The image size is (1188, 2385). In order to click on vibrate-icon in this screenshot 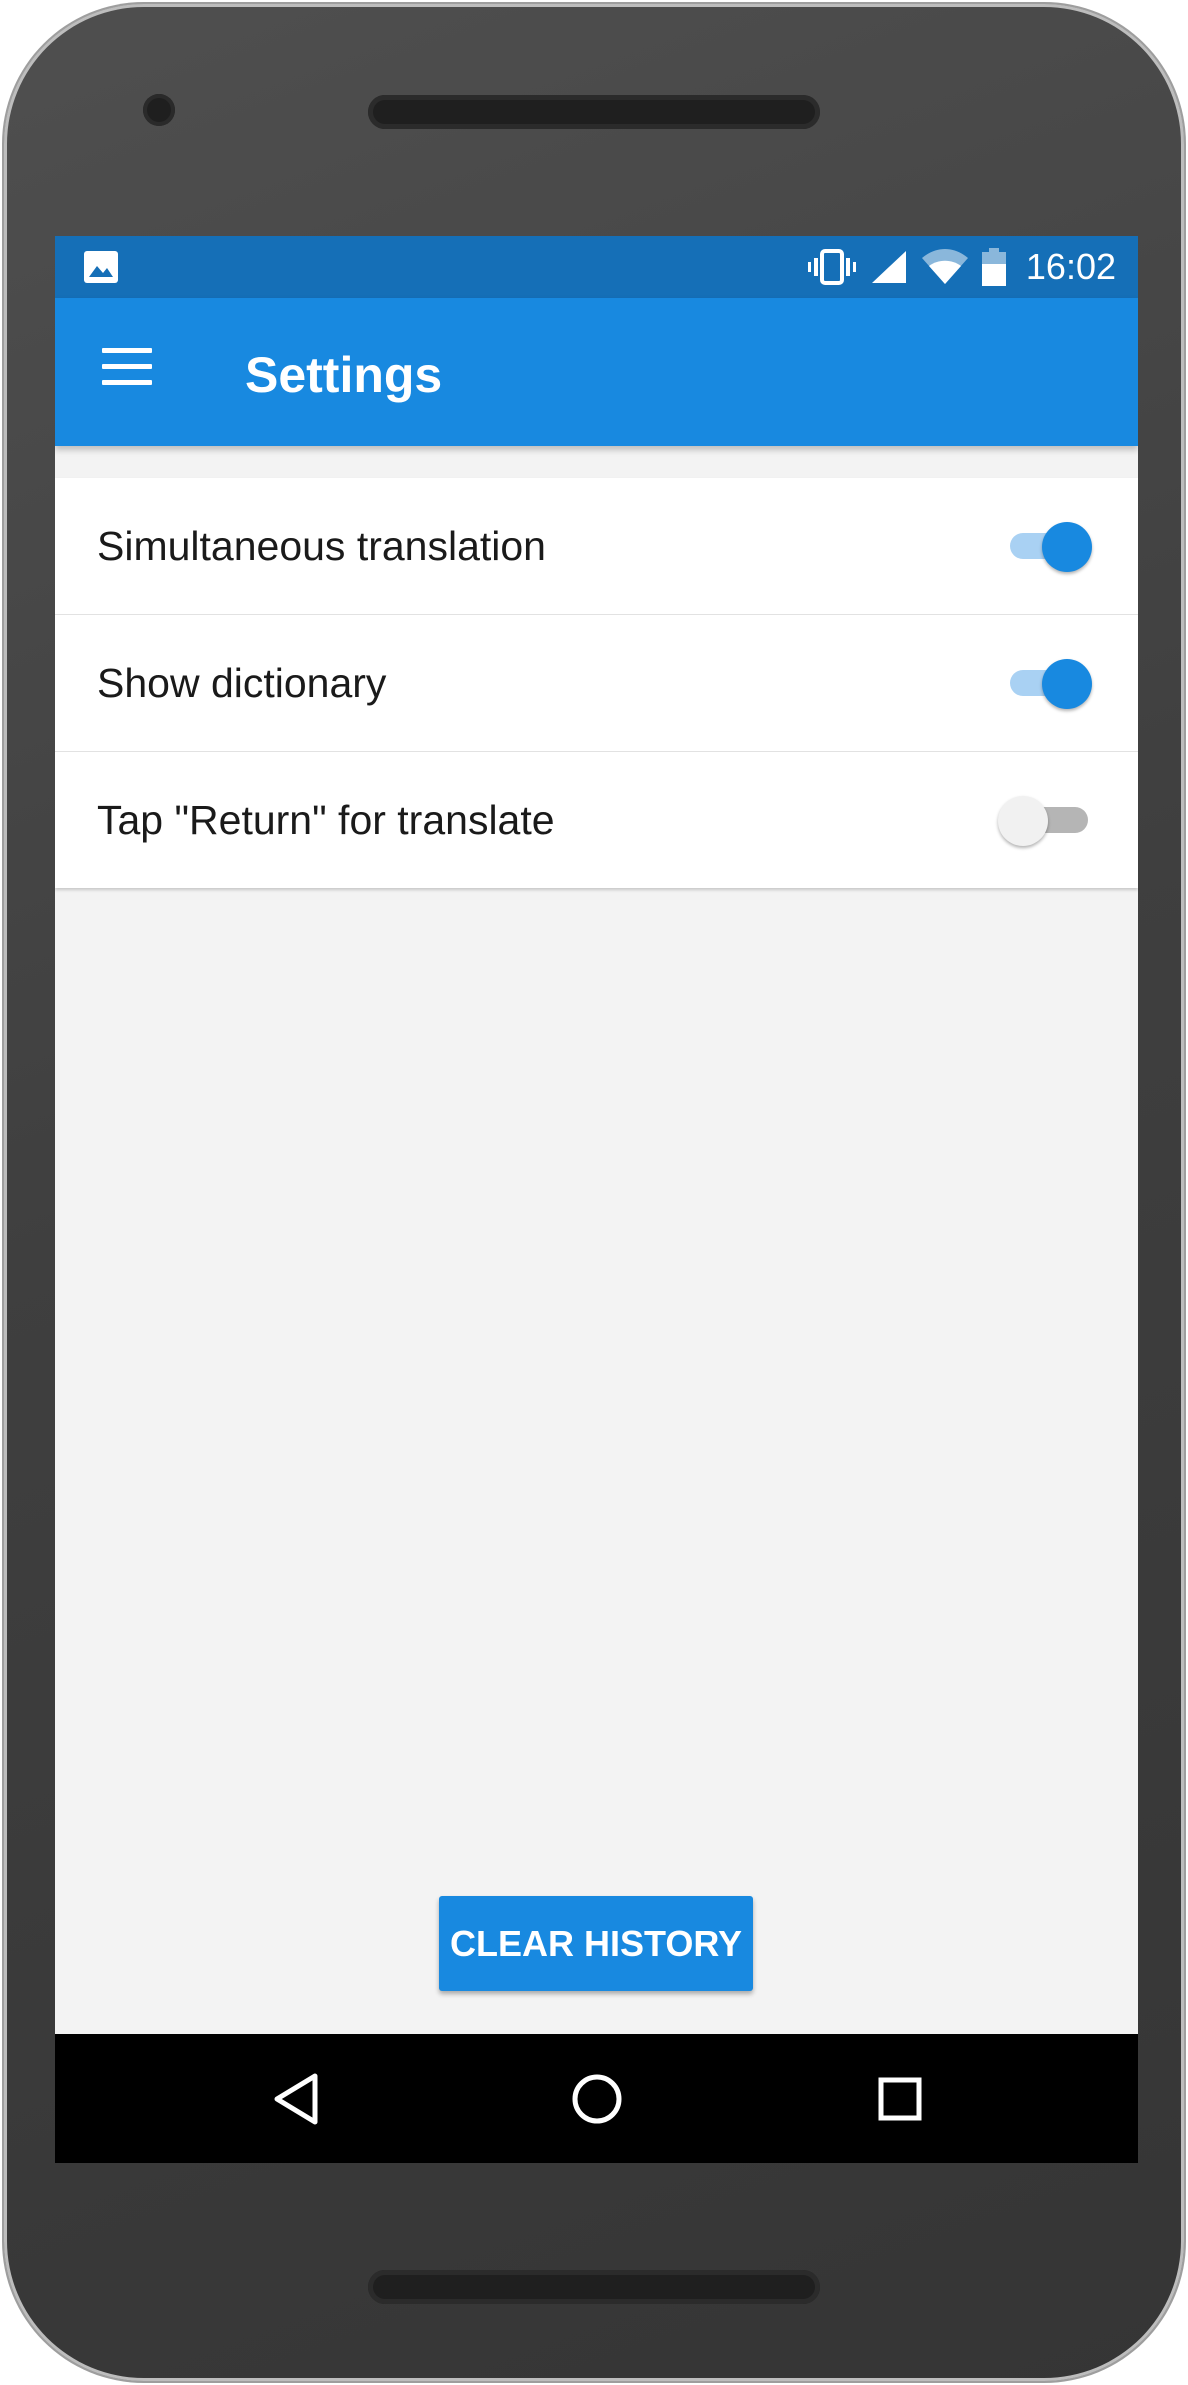, I will do `click(831, 267)`.